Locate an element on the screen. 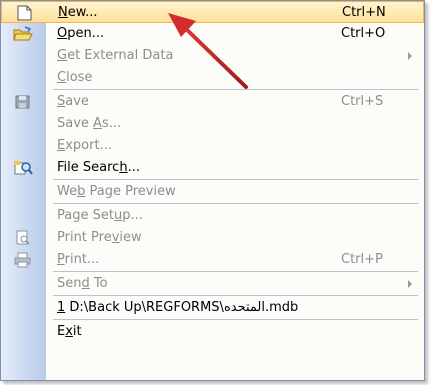 The height and width of the screenshot is (385, 433). menu-item-close: Close is located at coordinates (212, 78).